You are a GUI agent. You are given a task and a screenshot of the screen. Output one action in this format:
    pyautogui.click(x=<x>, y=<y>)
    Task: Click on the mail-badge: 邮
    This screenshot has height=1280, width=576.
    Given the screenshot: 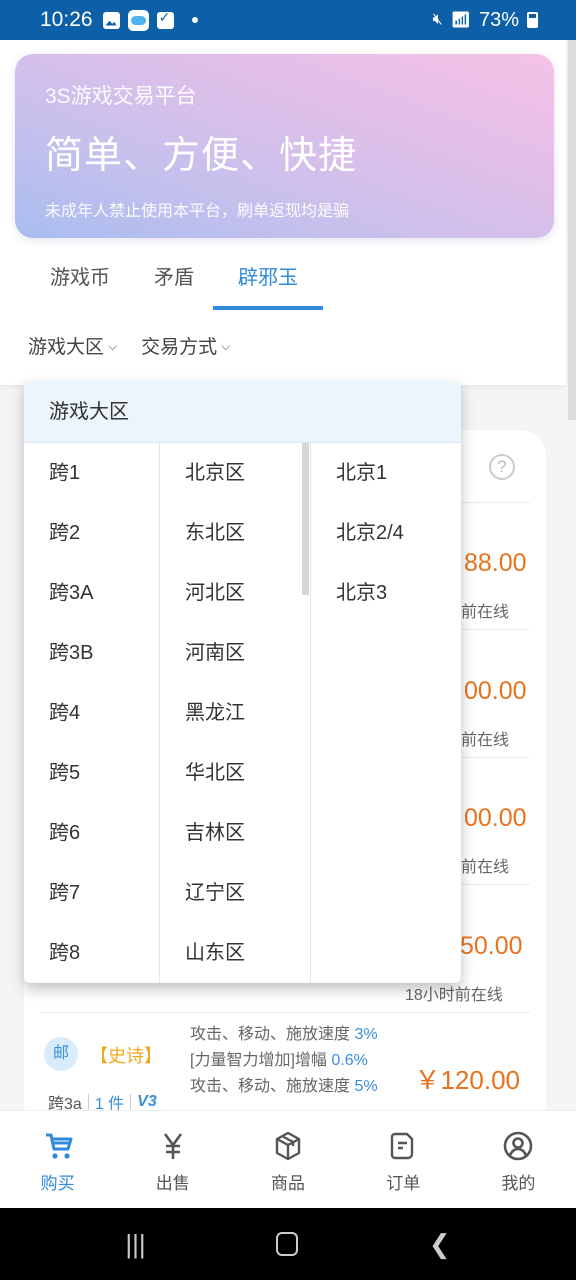 What is the action you would take?
    pyautogui.click(x=61, y=1054)
    